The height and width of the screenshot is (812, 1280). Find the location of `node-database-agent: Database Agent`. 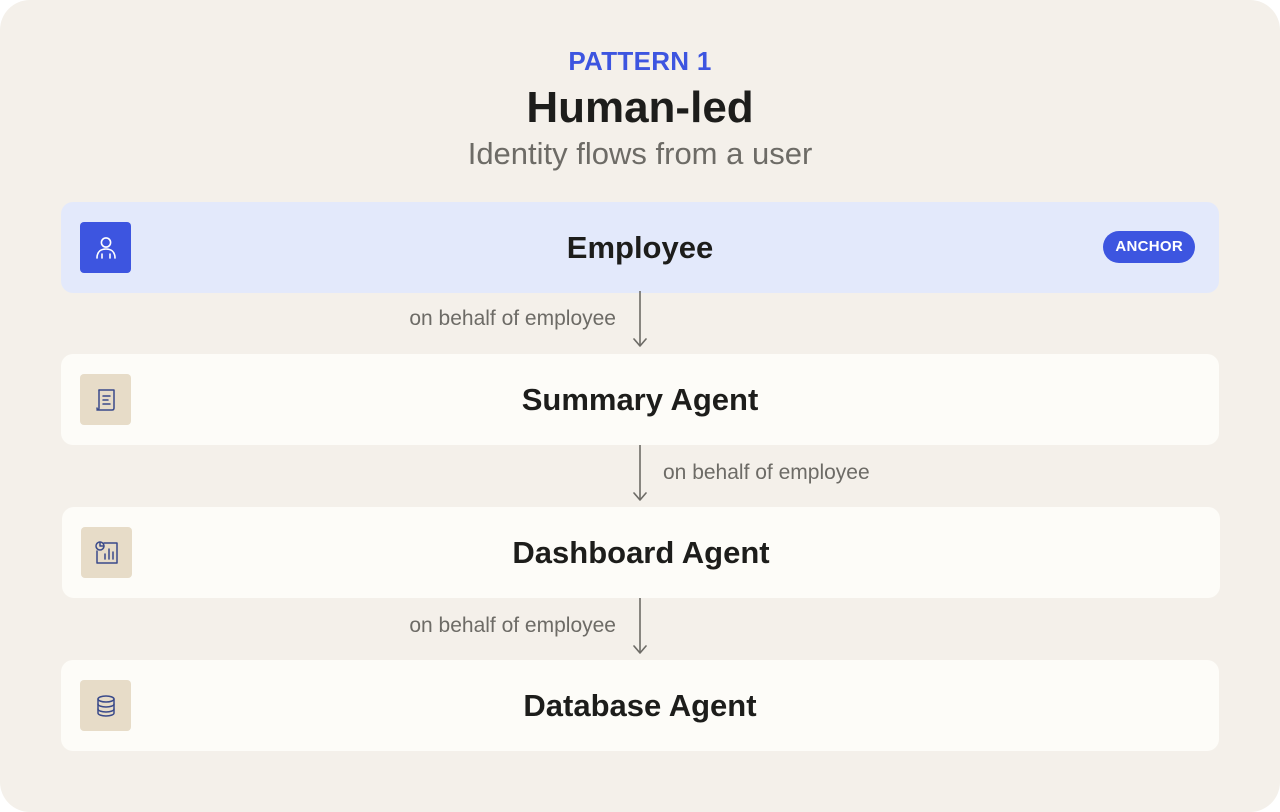

node-database-agent: Database Agent is located at coordinates (640, 705).